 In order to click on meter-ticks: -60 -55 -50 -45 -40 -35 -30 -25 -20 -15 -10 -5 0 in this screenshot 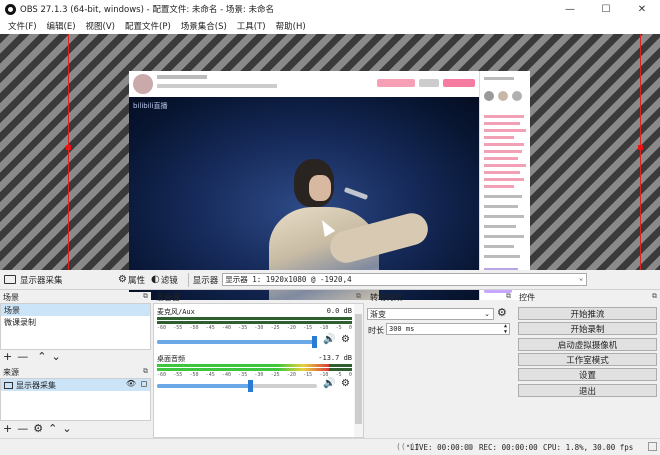, I will do `click(254, 329)`.